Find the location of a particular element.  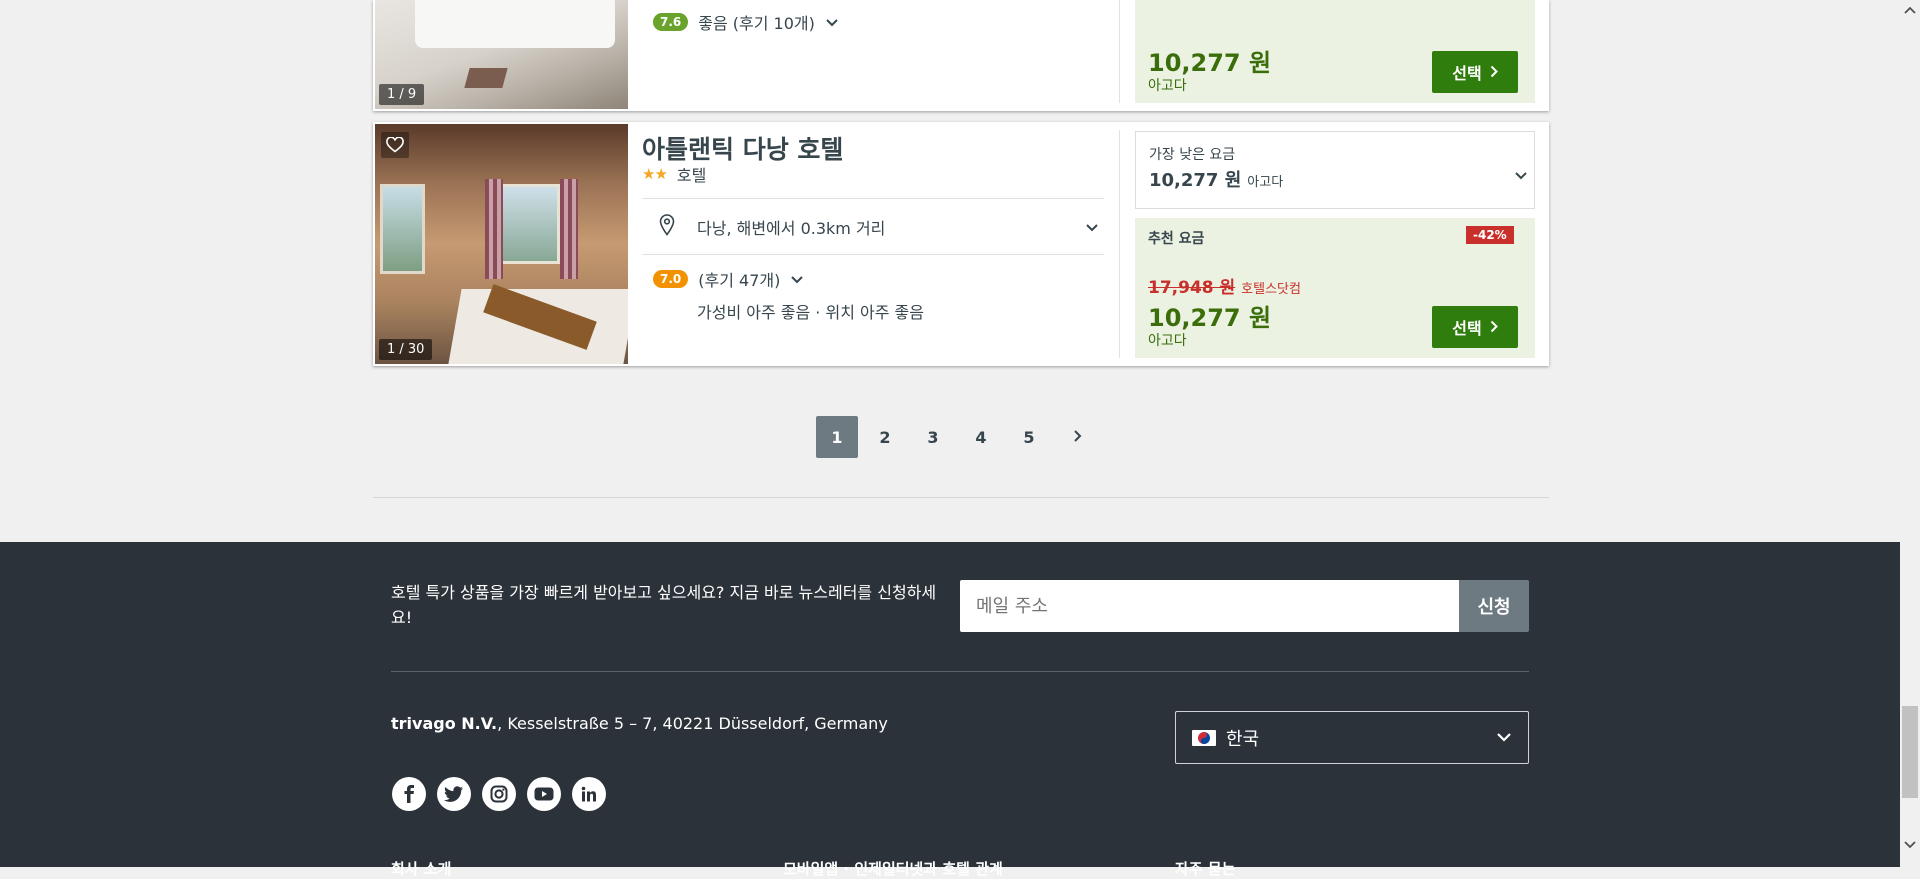

recommended-label: 추천 요금 is located at coordinates (1176, 239).